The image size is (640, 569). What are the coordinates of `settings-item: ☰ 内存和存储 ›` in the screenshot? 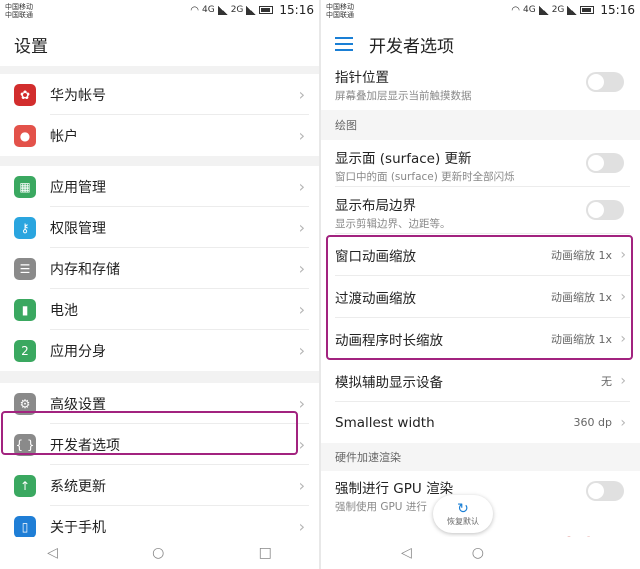 It's located at (159, 268).